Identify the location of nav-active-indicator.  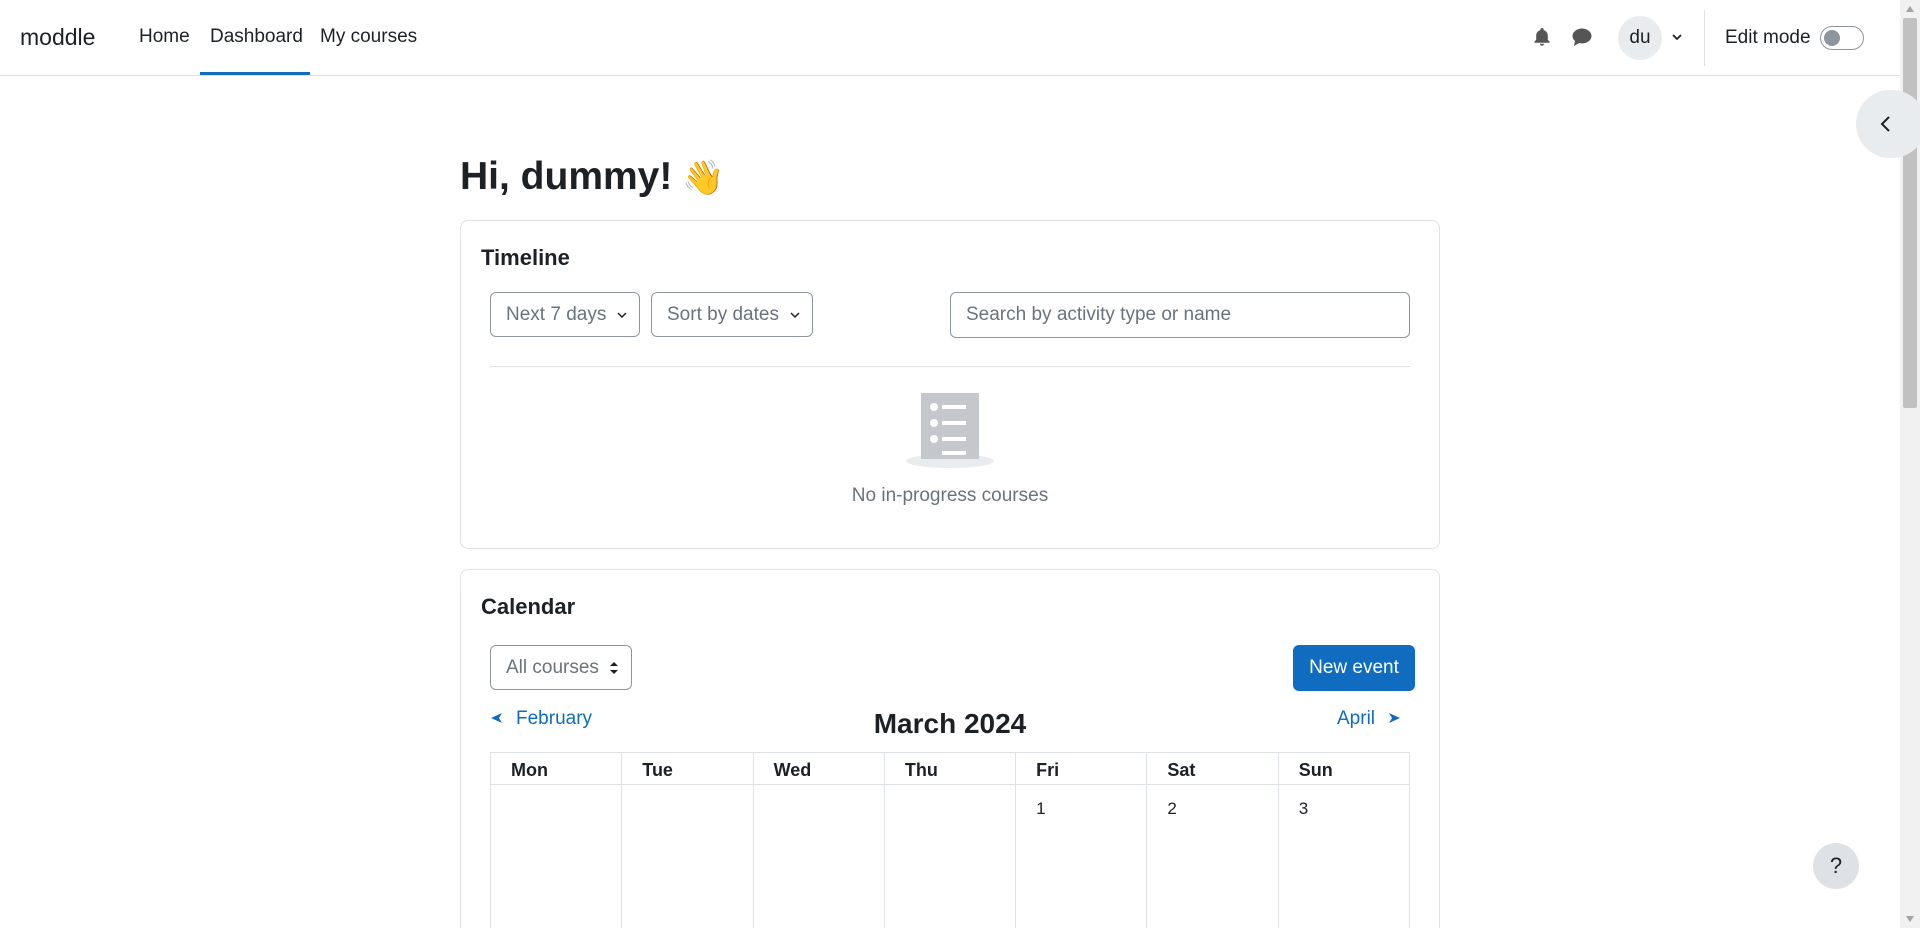
(255, 73).